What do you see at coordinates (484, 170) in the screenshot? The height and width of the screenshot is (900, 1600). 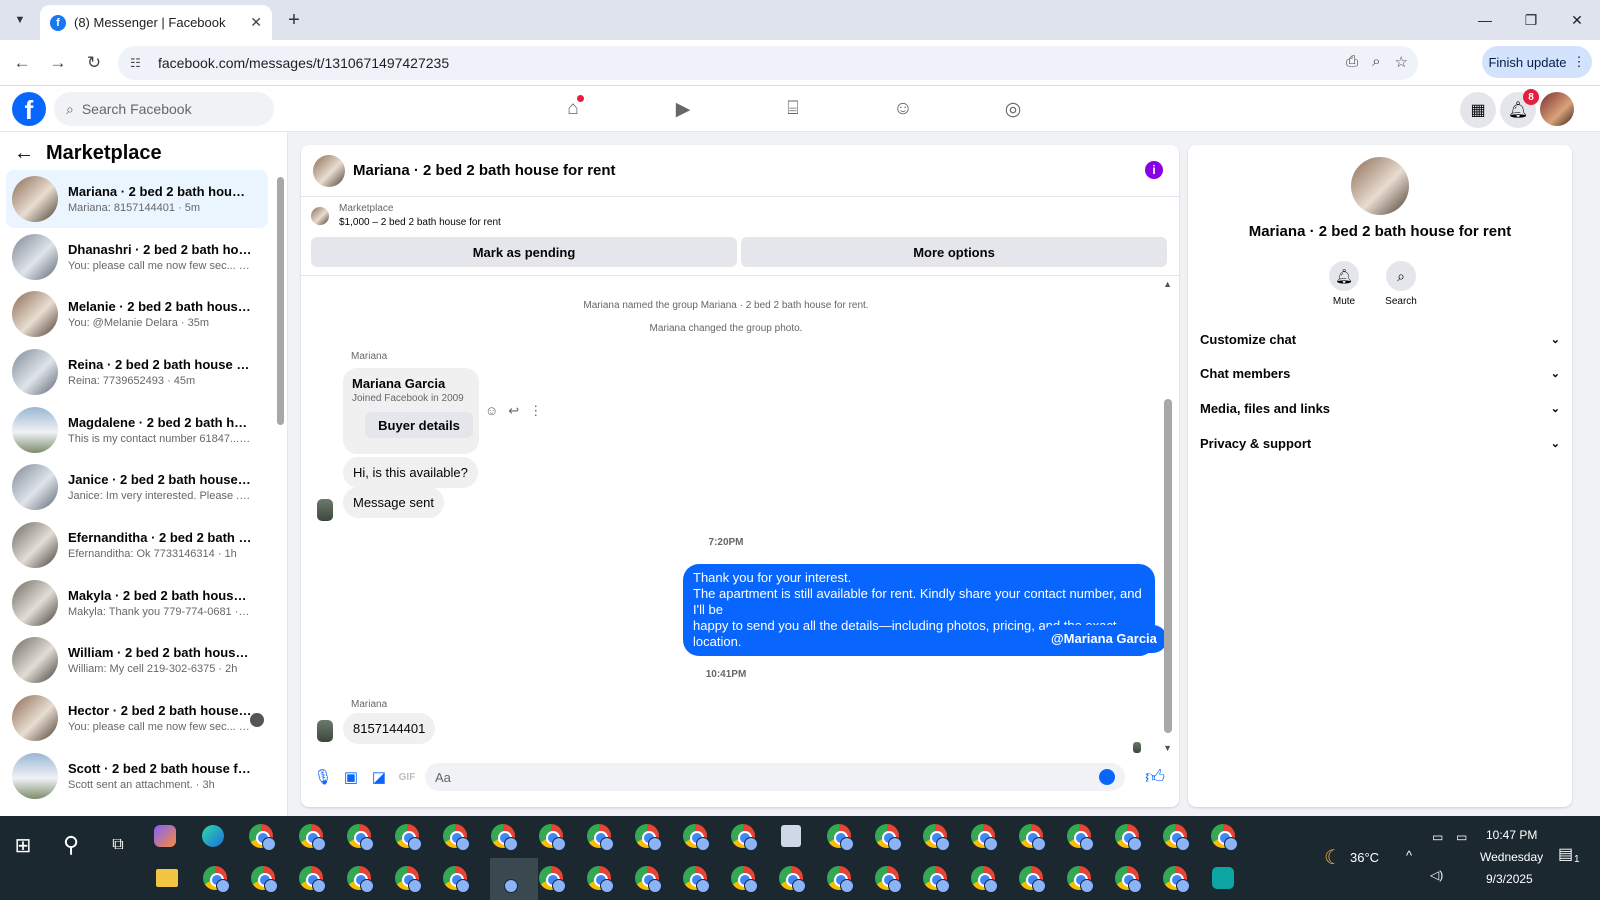 I see `chat-title: Mariana · 2 bed 2 bath house for rent` at bounding box center [484, 170].